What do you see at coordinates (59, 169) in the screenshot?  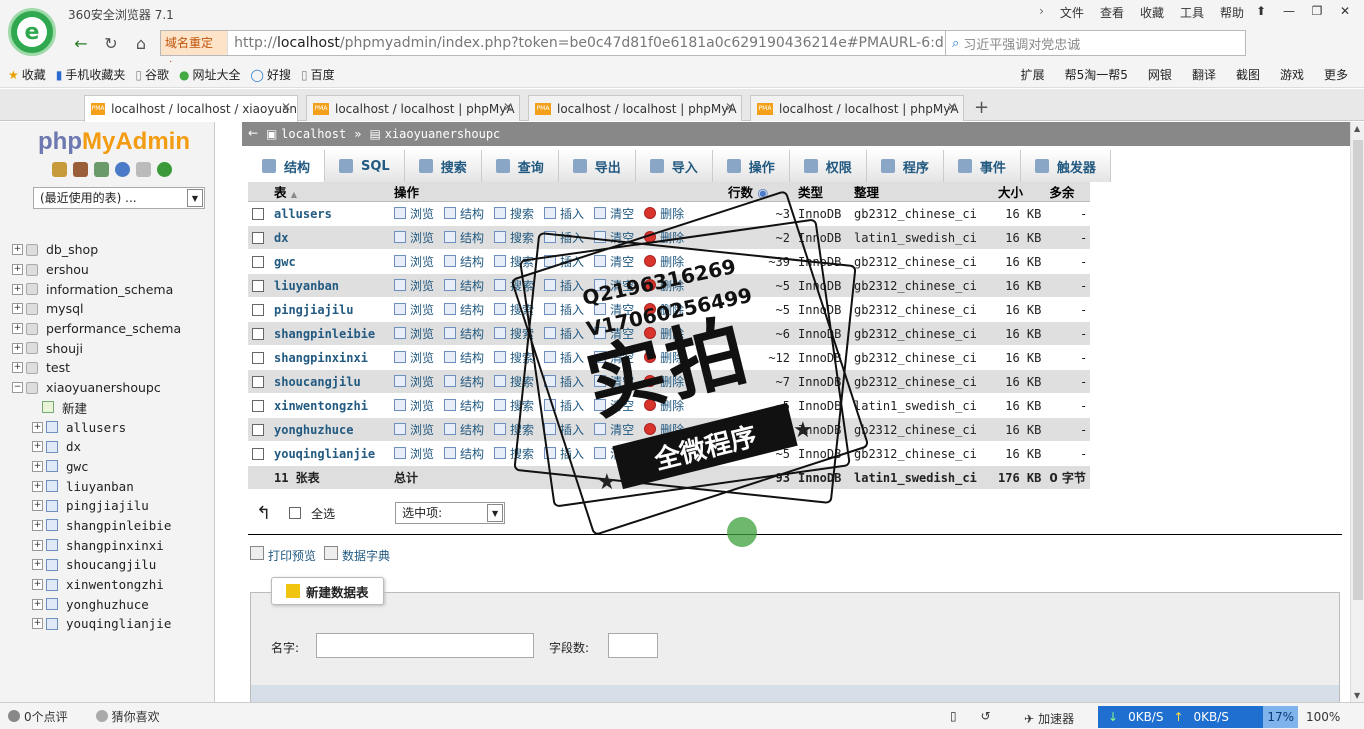 I see `home-icon` at bounding box center [59, 169].